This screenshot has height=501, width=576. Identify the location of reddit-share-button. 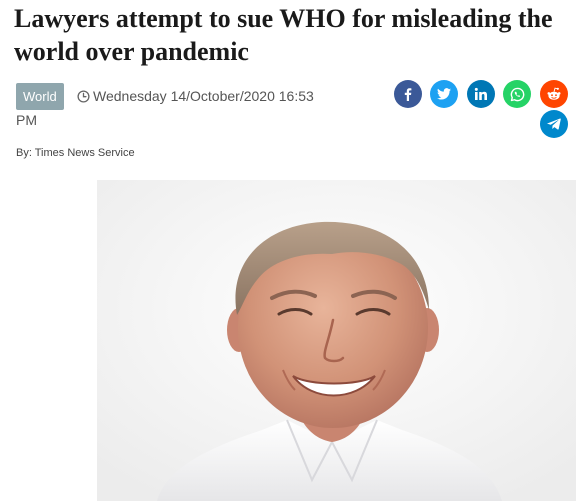
(554, 94).